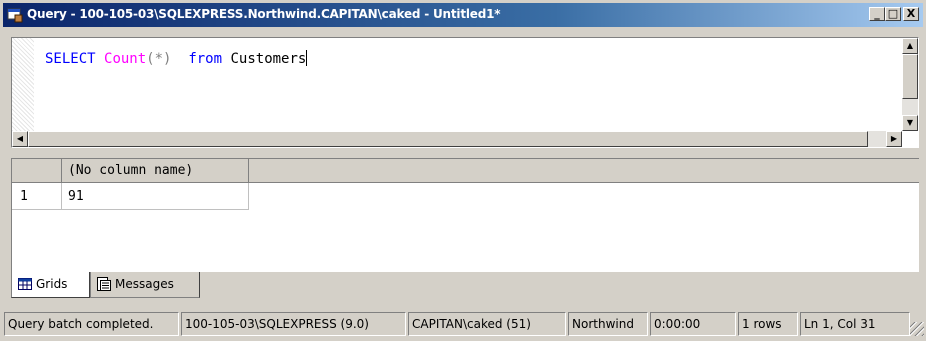  Describe the element at coordinates (910, 46) in the screenshot. I see `scroll-up-icon: ▲` at that location.